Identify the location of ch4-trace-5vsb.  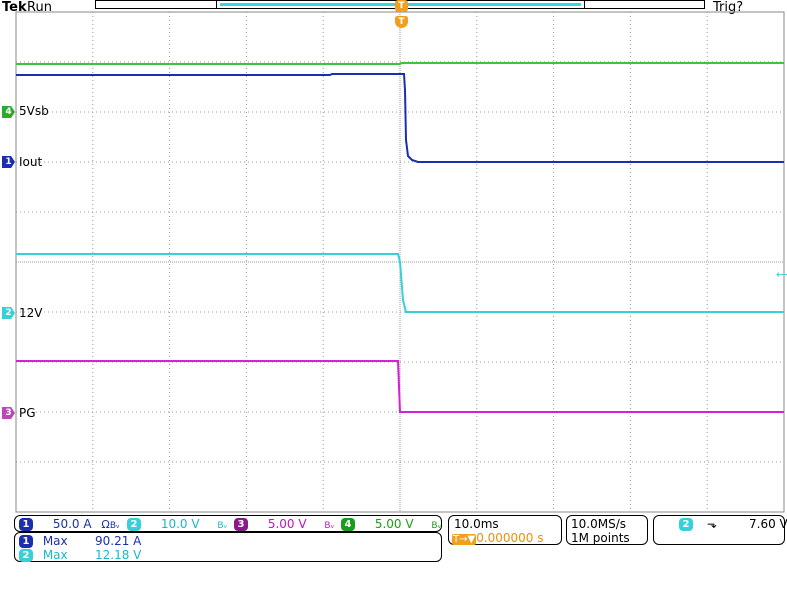
(400, 63).